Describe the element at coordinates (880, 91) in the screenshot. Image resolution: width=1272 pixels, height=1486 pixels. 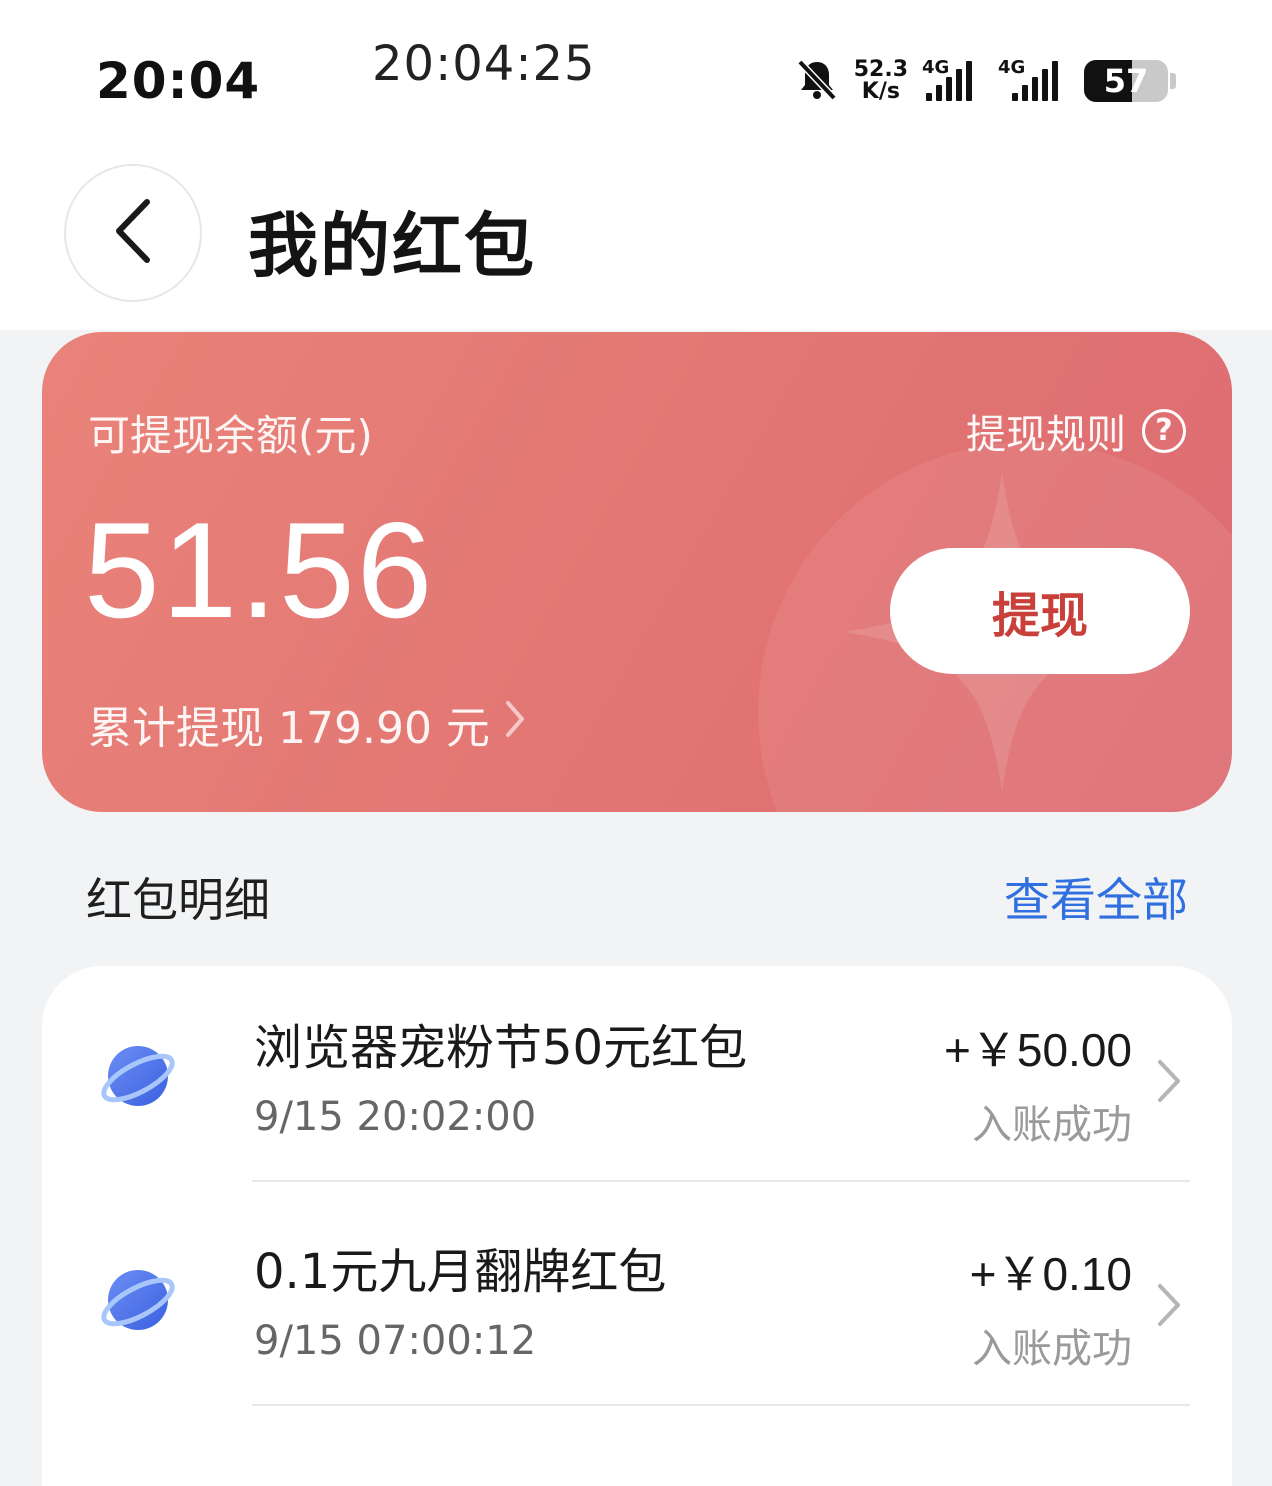
I see `network-speed-unit: K/s` at that location.